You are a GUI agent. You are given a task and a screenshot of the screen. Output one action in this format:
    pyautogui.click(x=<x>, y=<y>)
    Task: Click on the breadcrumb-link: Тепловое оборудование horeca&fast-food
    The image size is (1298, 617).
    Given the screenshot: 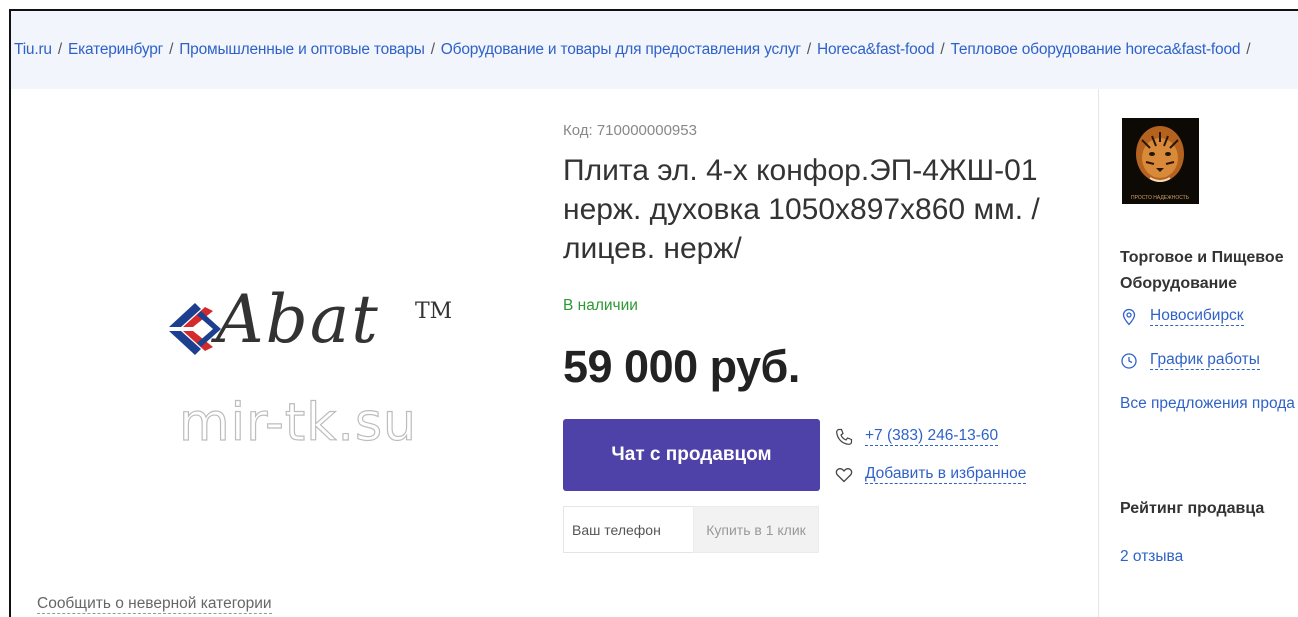 What is the action you would take?
    pyautogui.click(x=1096, y=50)
    